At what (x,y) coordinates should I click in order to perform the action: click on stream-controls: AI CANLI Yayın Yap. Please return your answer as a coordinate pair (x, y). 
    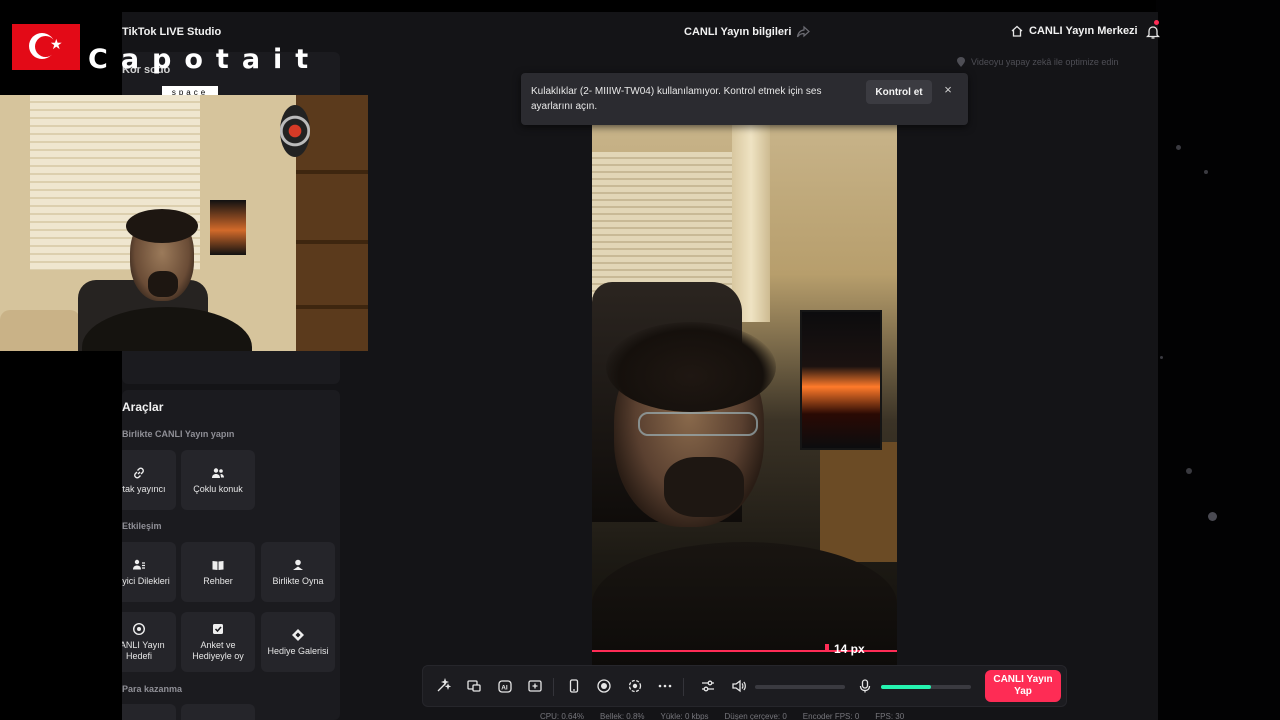
    Looking at the image, I should click on (744, 686).